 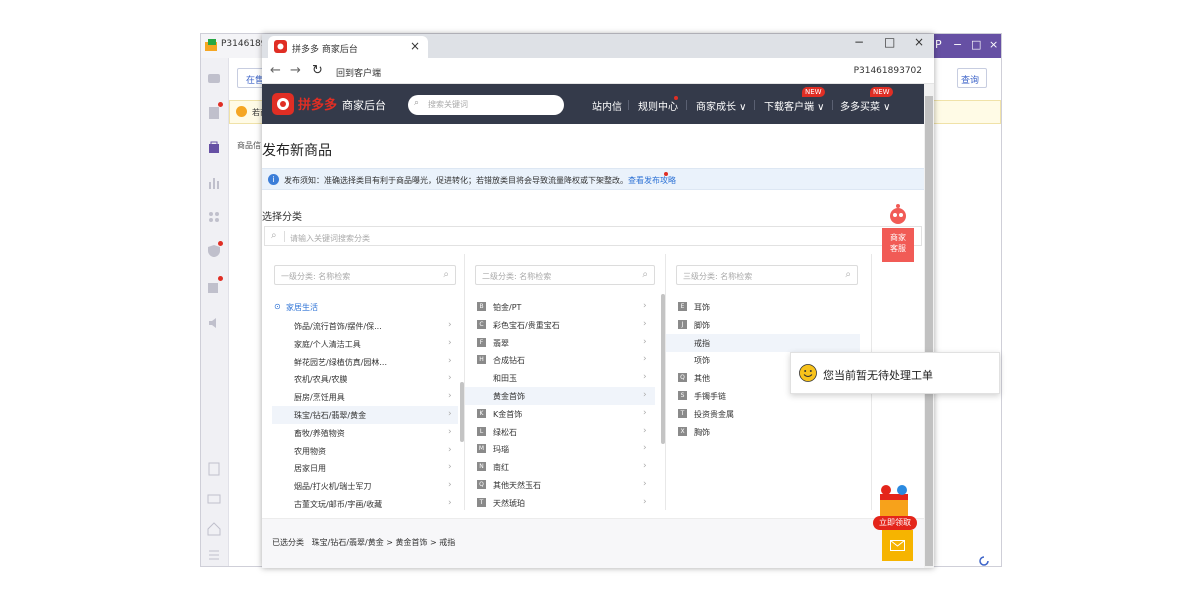 I want to click on category-row: 古董文玩/邮币/字画/收藏 ›, so click(x=365, y=502).